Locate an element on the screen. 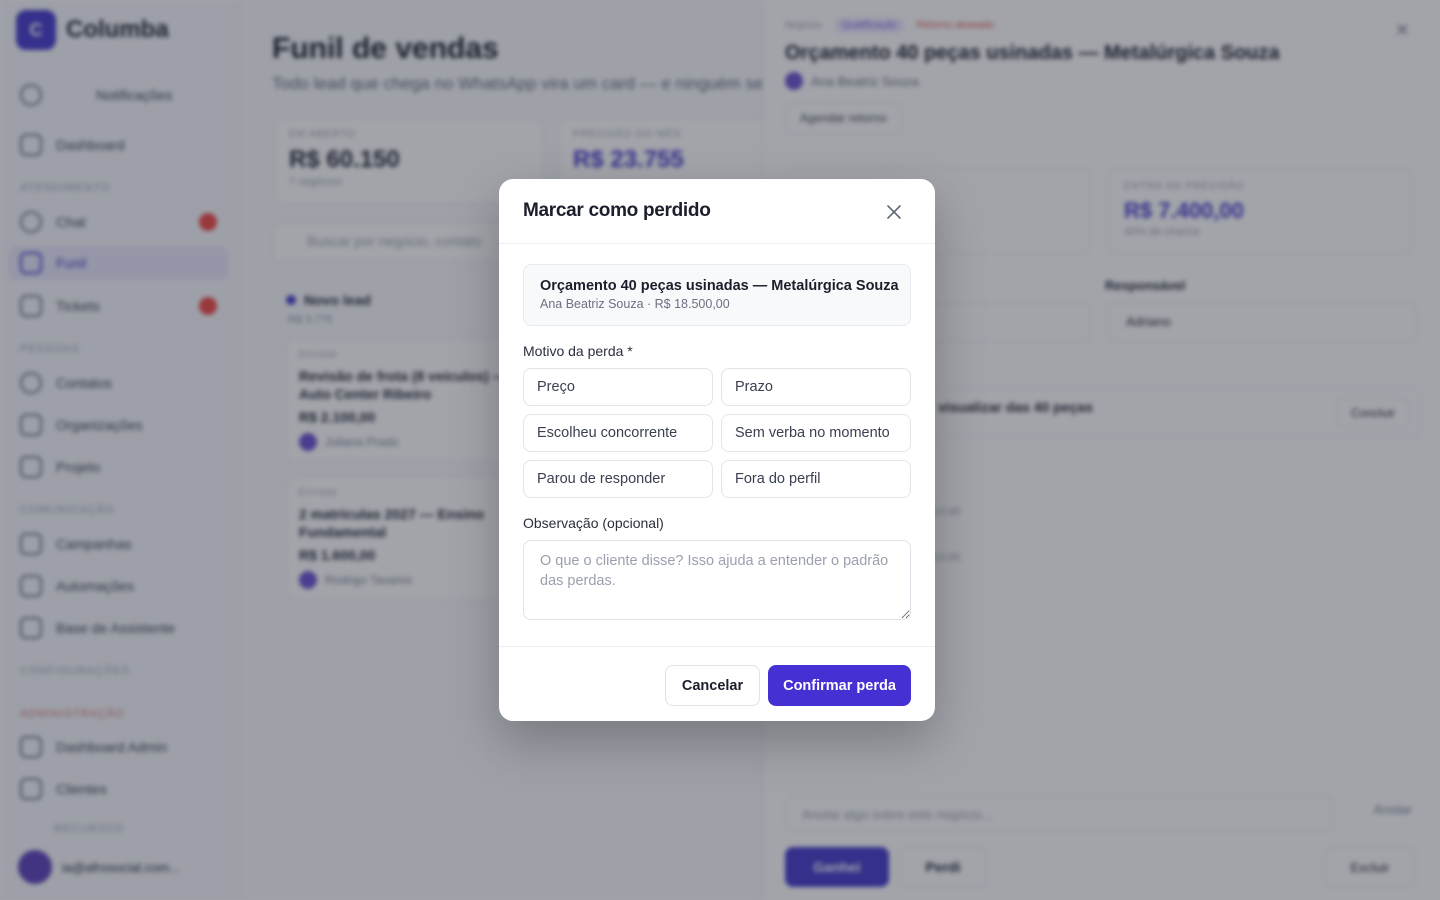 This screenshot has width=1440, height=900. dialog-footer: Cancelar Confirmar perda is located at coordinates (717, 683).